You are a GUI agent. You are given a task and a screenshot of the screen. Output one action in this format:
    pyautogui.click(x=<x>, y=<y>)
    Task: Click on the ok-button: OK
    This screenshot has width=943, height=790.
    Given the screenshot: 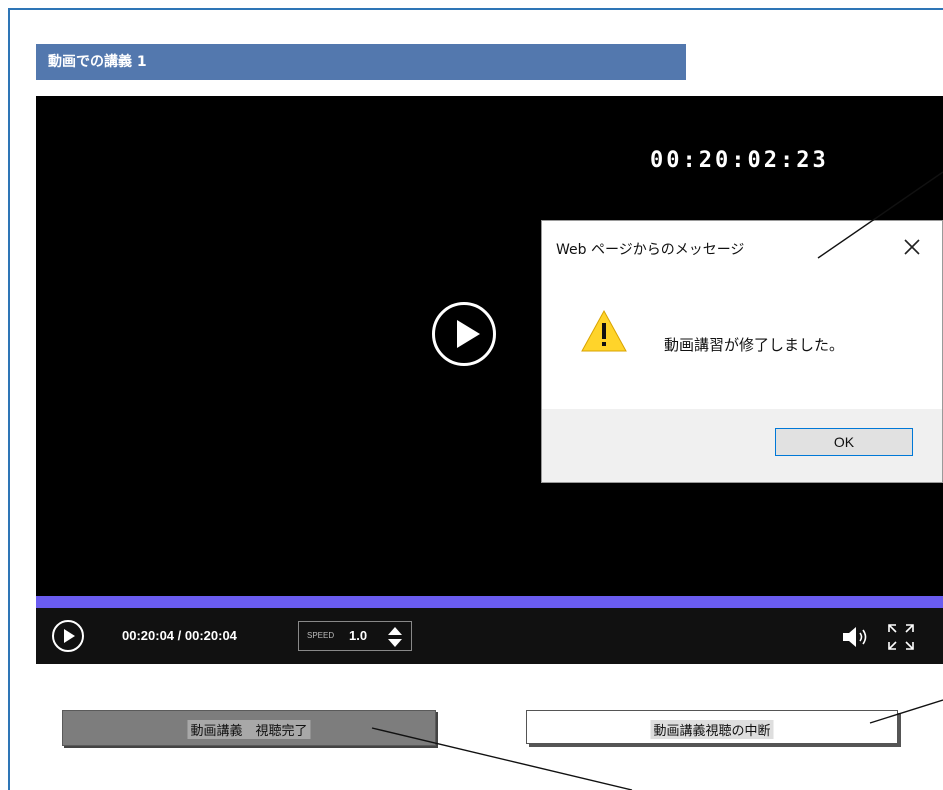 What is the action you would take?
    pyautogui.click(x=844, y=442)
    